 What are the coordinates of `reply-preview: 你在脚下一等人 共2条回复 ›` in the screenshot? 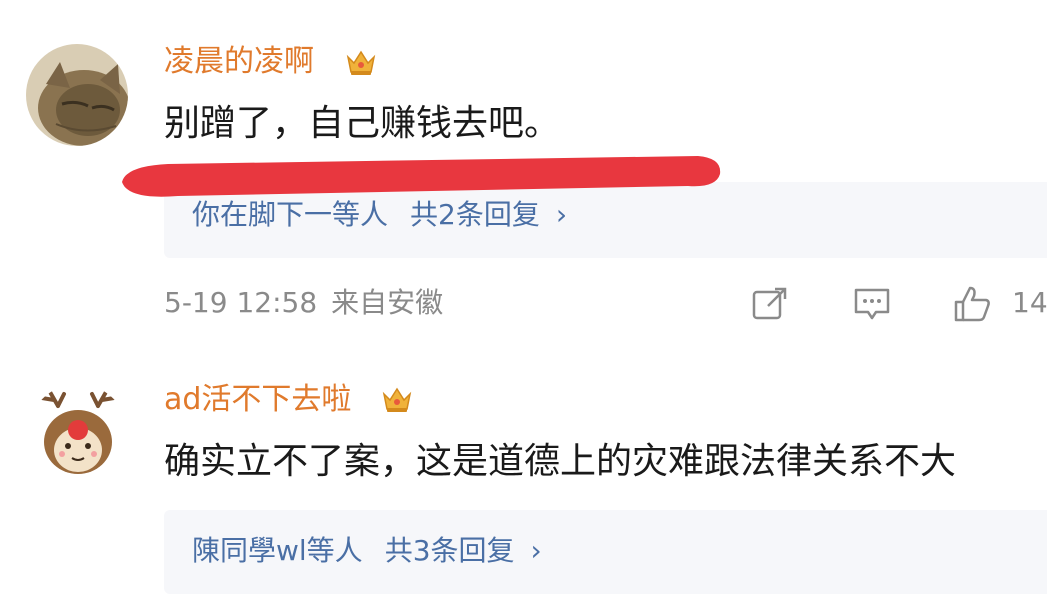 It's located at (605, 220).